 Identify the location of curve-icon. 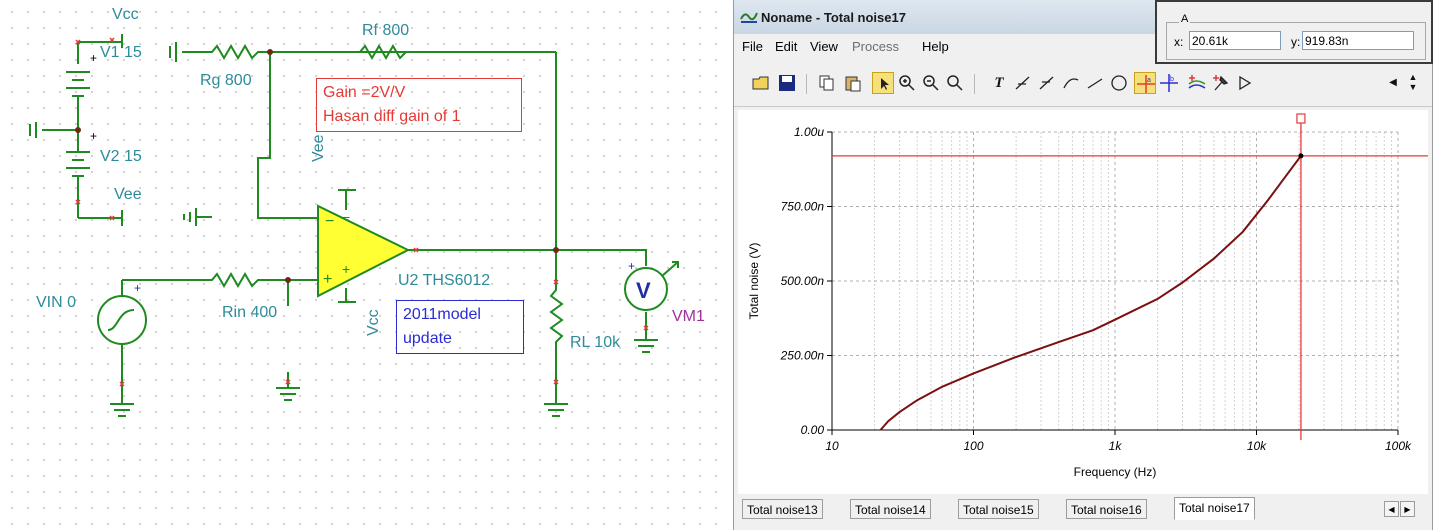
(1071, 83).